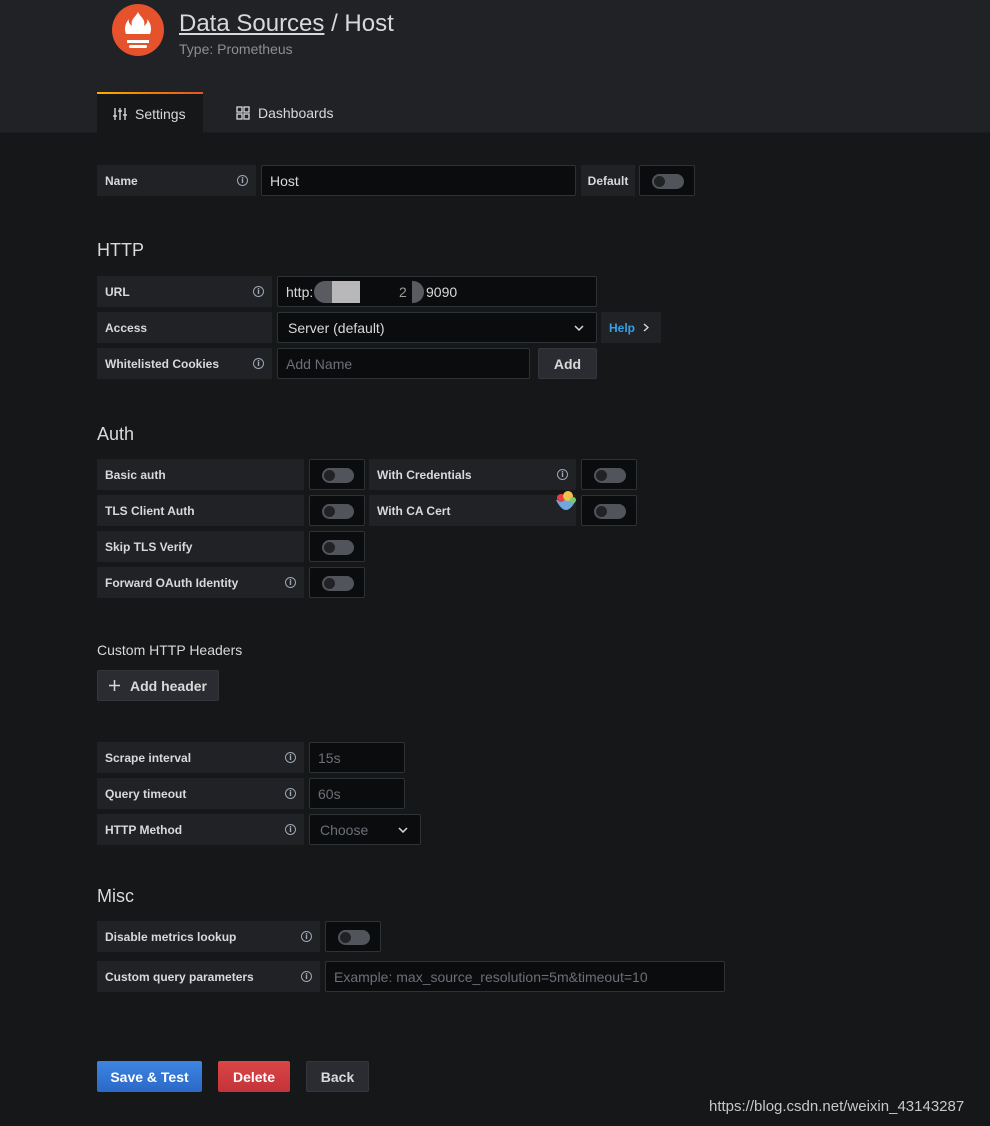 This screenshot has width=990, height=1126. I want to click on skip-tls-verify-toggle, so click(337, 546).